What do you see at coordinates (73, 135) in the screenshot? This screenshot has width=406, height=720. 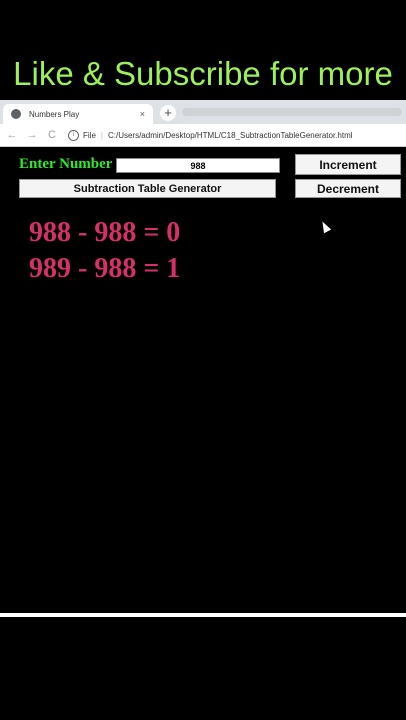 I see `info-icon: i` at bounding box center [73, 135].